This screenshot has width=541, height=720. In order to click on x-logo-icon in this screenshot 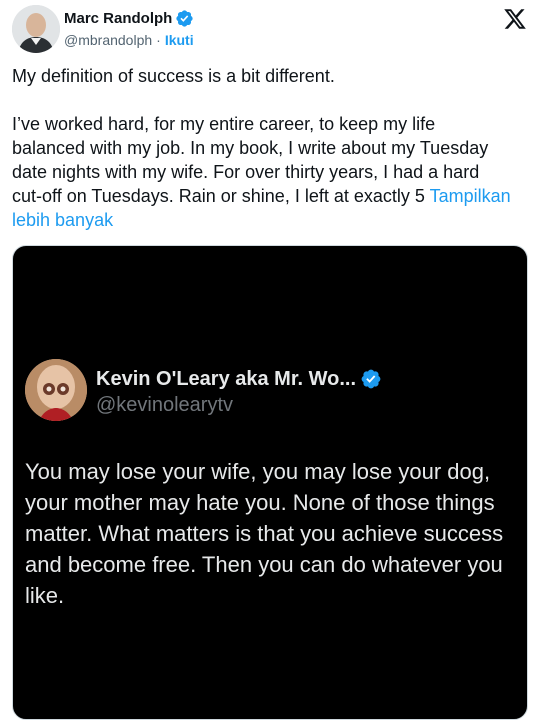, I will do `click(515, 19)`.